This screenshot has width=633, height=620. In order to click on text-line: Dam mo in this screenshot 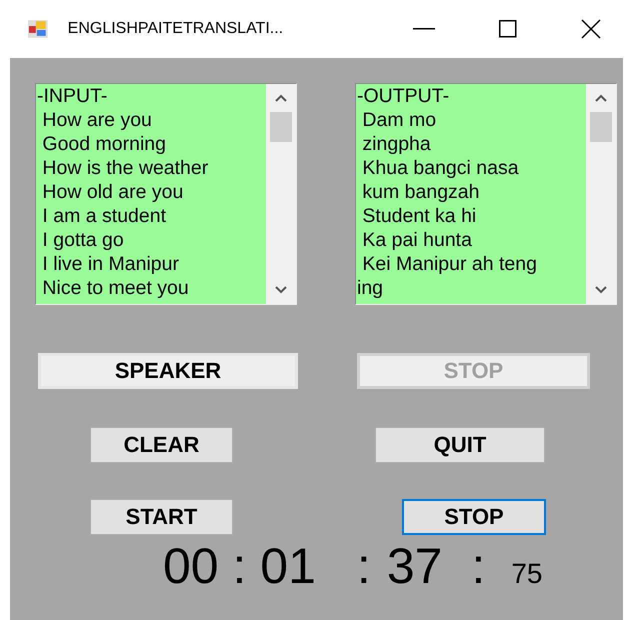, I will do `click(399, 120)`.